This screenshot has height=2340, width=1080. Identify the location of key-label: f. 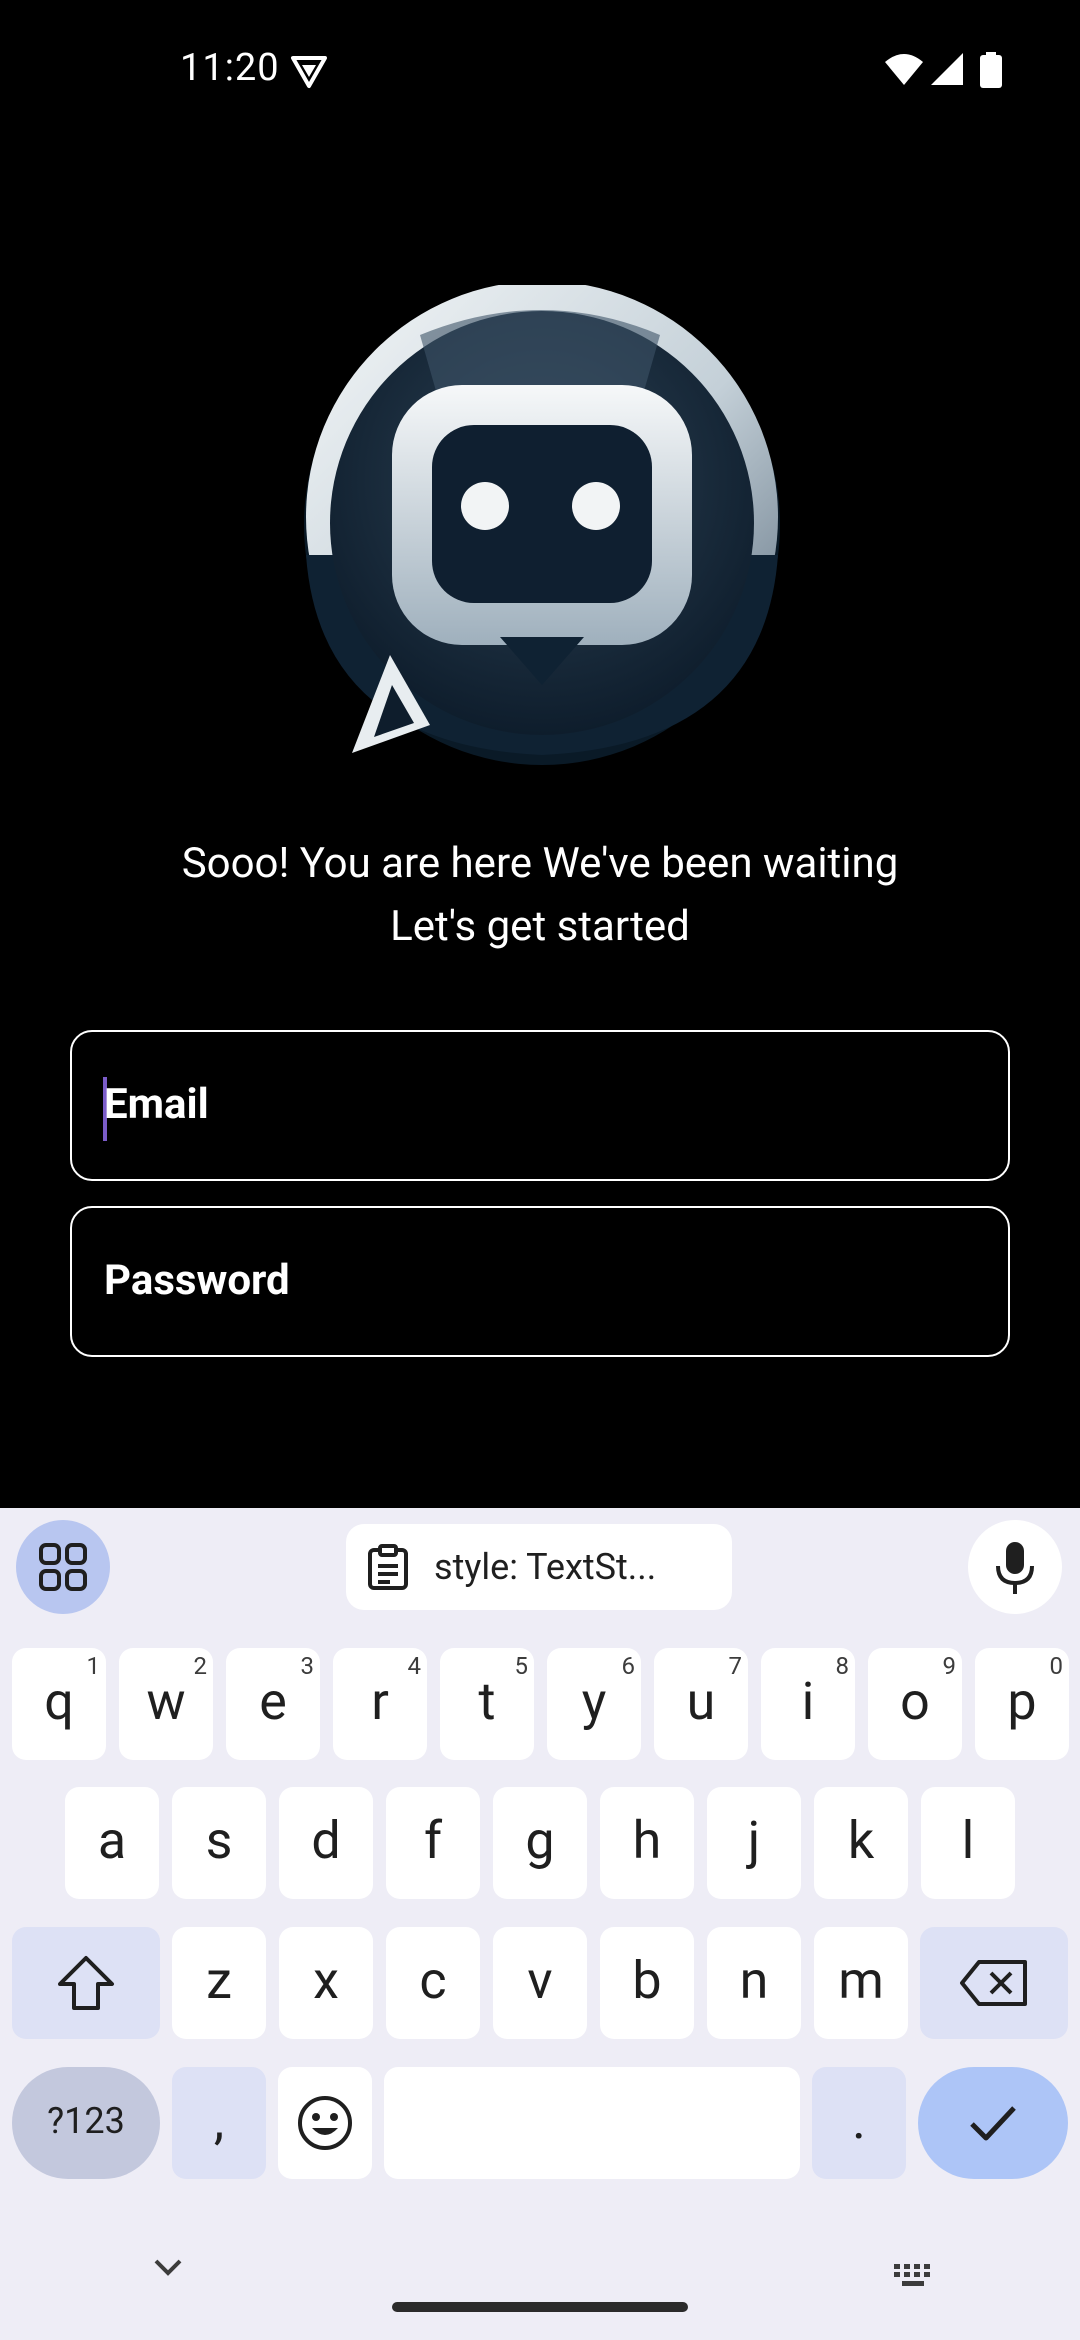
(433, 1840).